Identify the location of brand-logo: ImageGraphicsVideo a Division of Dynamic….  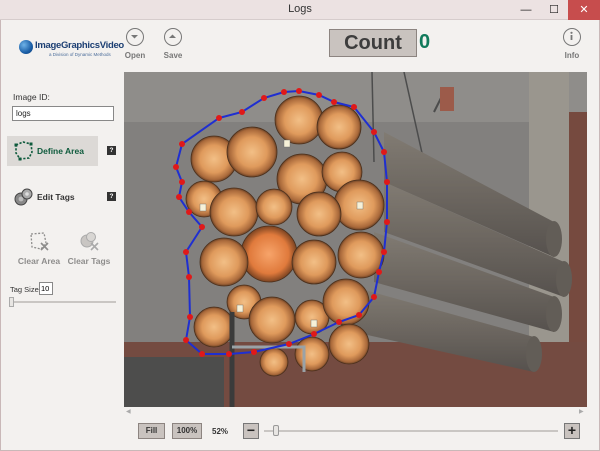
(71, 50).